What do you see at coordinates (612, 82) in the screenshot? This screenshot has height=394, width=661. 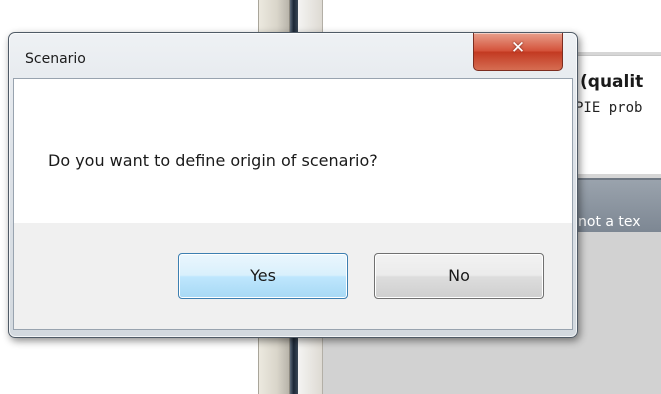 I see `background-heading: (qualit` at bounding box center [612, 82].